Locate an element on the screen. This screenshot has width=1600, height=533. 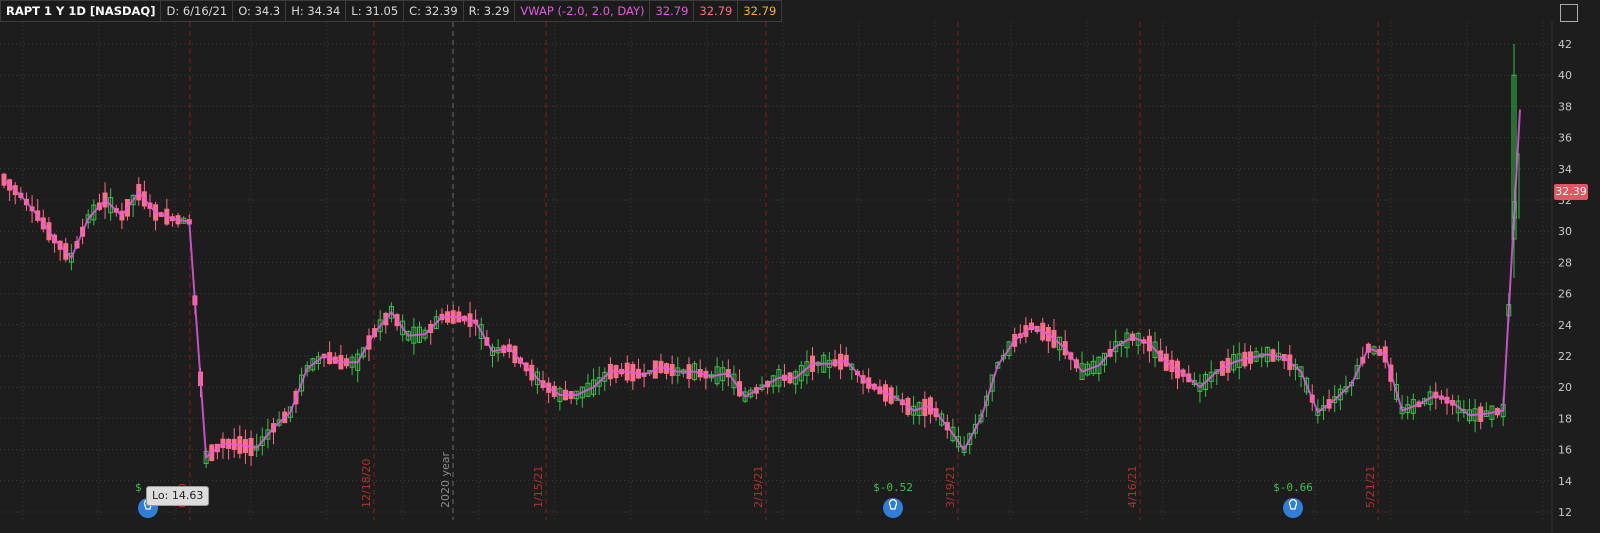
y-tick-label: 36 is located at coordinates (1565, 138).